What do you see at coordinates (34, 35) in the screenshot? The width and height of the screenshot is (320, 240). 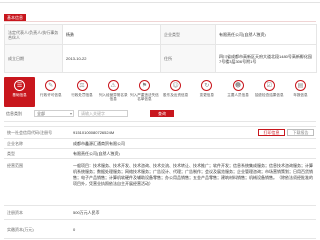 I see `legal-rep-label: 法定代表人/负责人/执行事务合伙人` at bounding box center [34, 35].